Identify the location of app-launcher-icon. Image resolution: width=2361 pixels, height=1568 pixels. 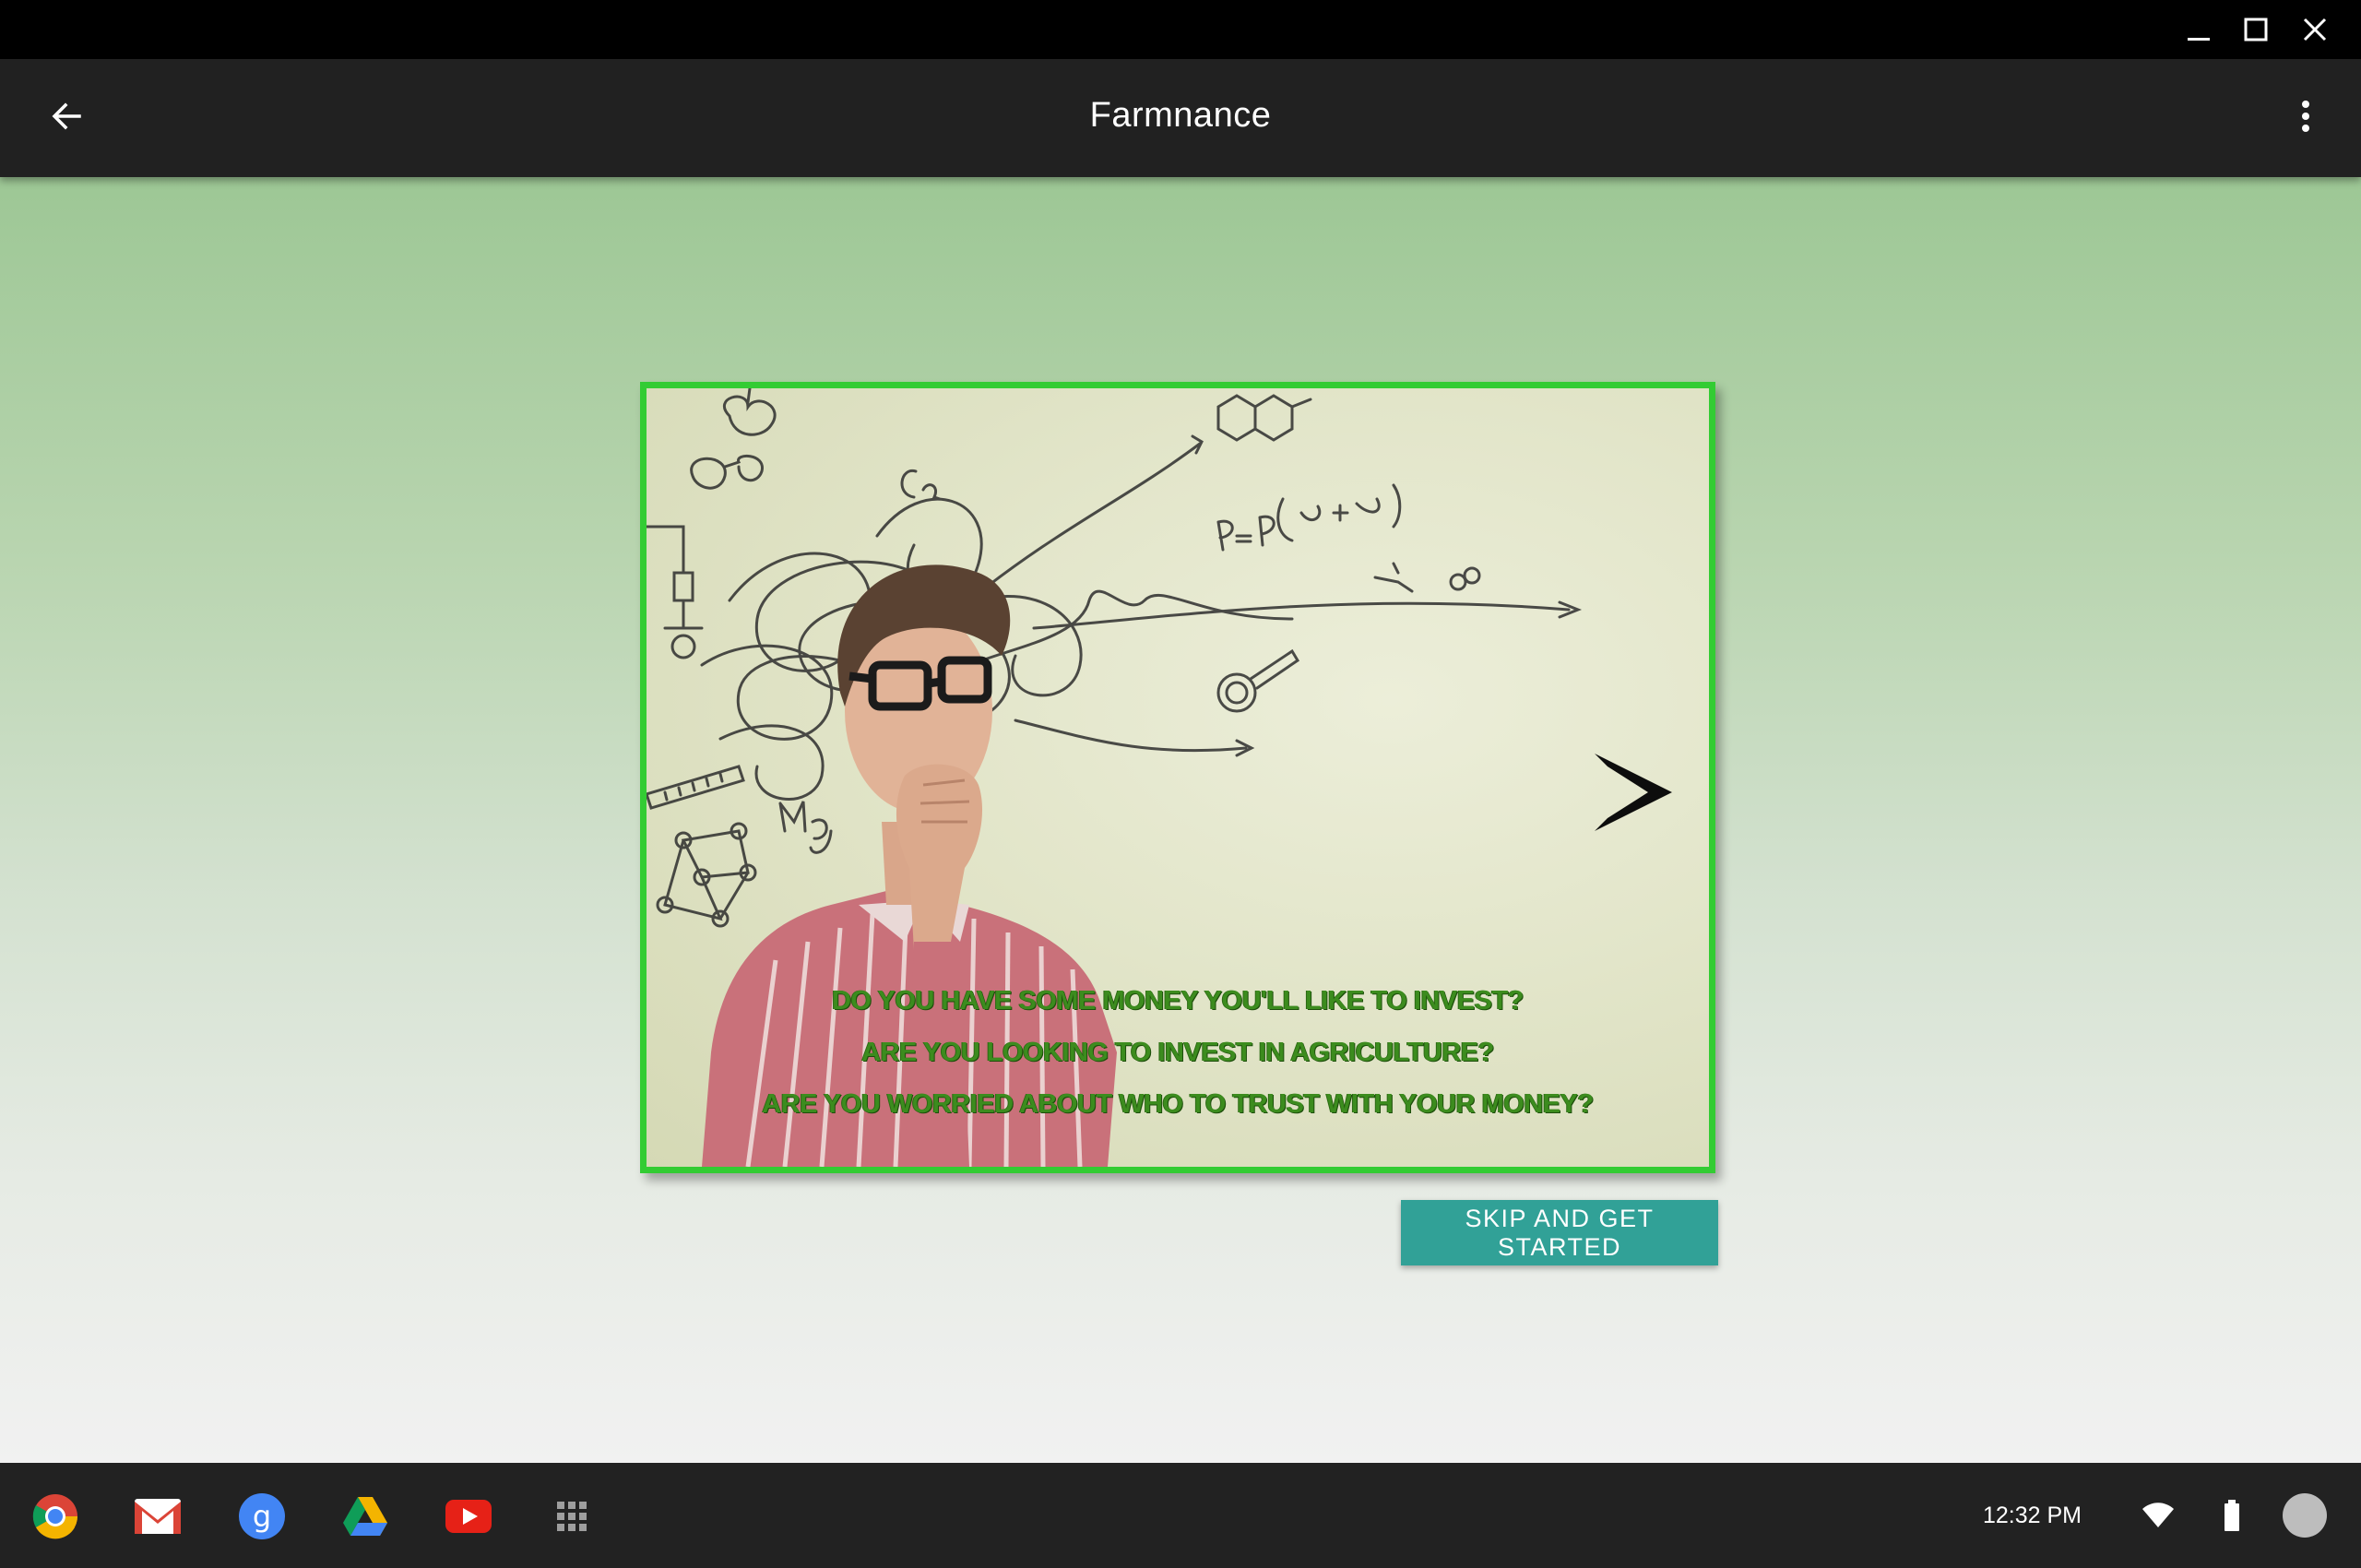
(572, 1516).